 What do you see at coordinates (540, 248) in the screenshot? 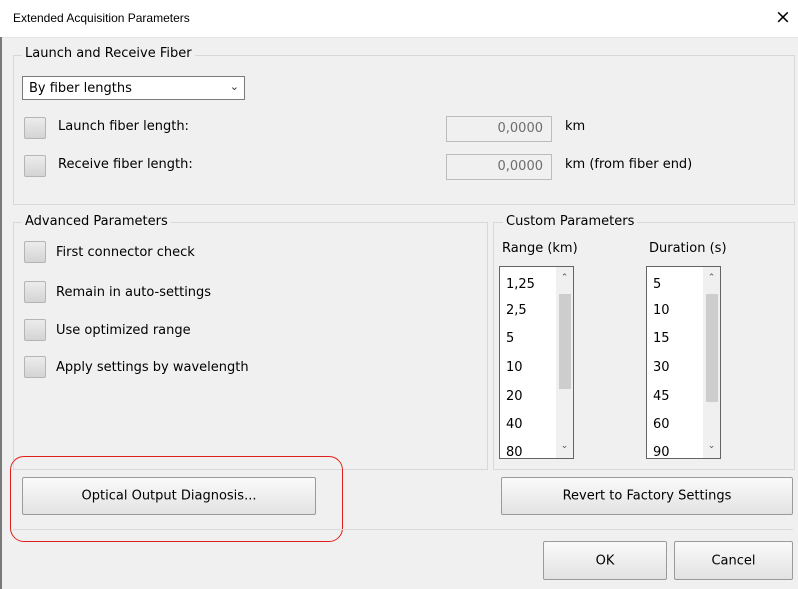
I see `range-header: Range (km)` at bounding box center [540, 248].